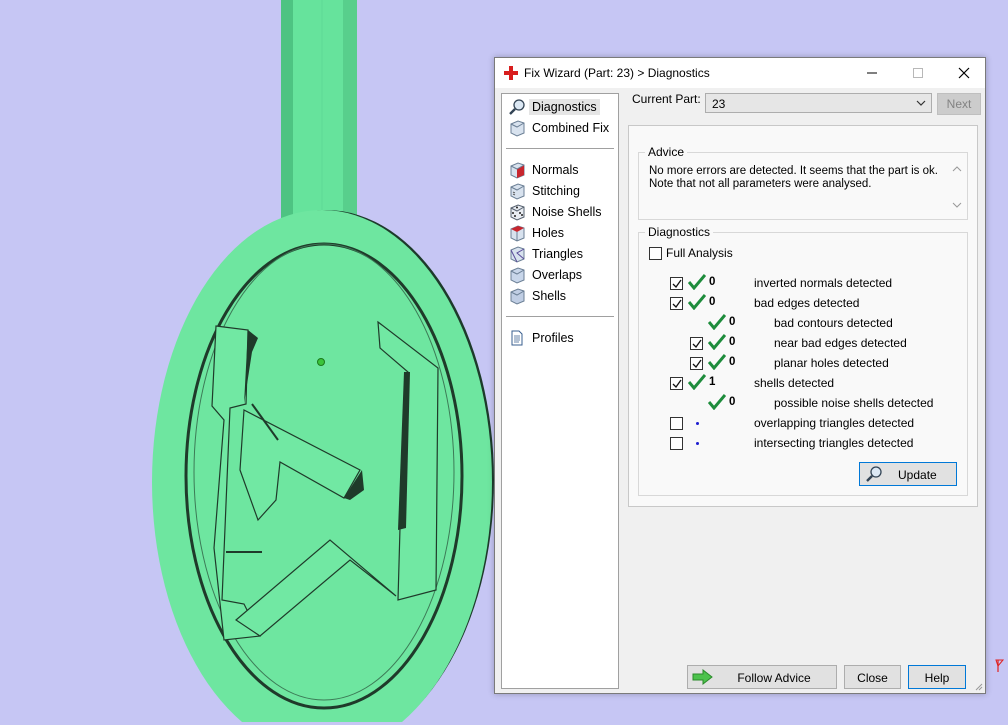 The image size is (1008, 725). I want to click on cube-red-face-icon, so click(517, 170).